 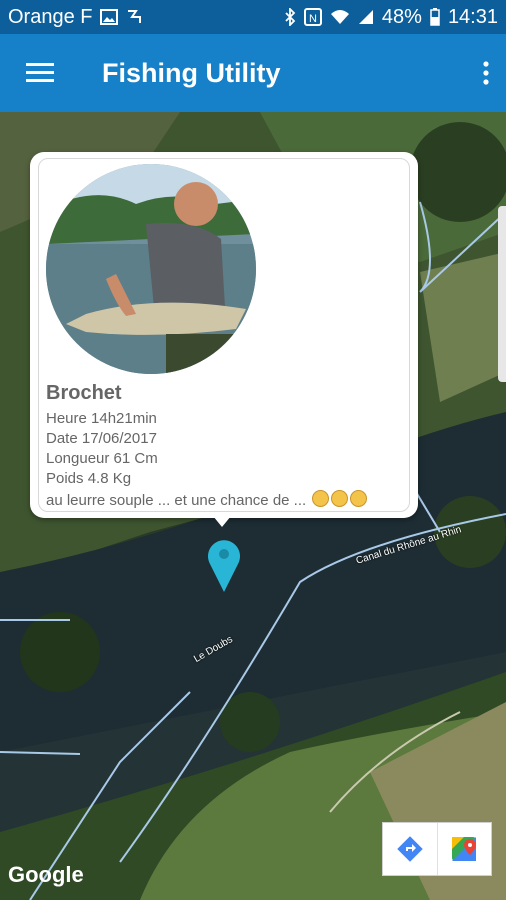 What do you see at coordinates (340, 17) in the screenshot?
I see `wifi-icon` at bounding box center [340, 17].